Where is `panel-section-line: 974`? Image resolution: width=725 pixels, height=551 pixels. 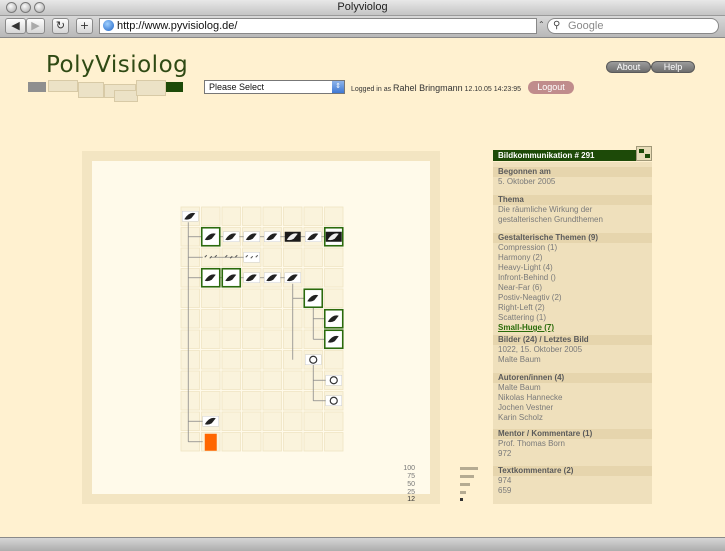 panel-section-line: 974 is located at coordinates (505, 480).